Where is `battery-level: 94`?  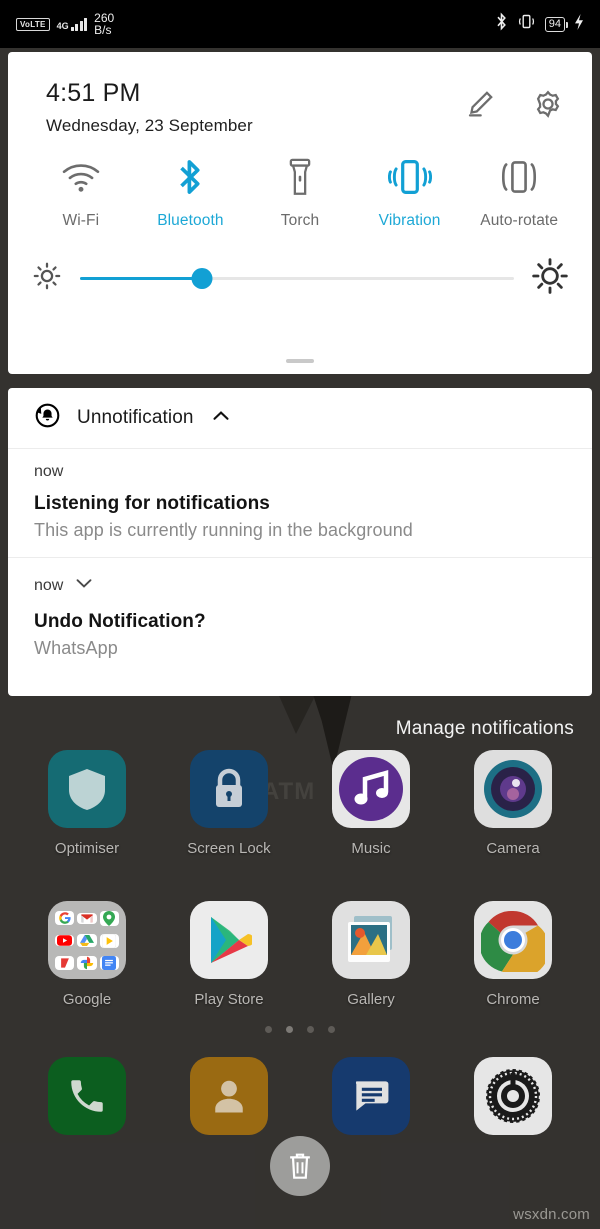
battery-level: 94 is located at coordinates (554, 23).